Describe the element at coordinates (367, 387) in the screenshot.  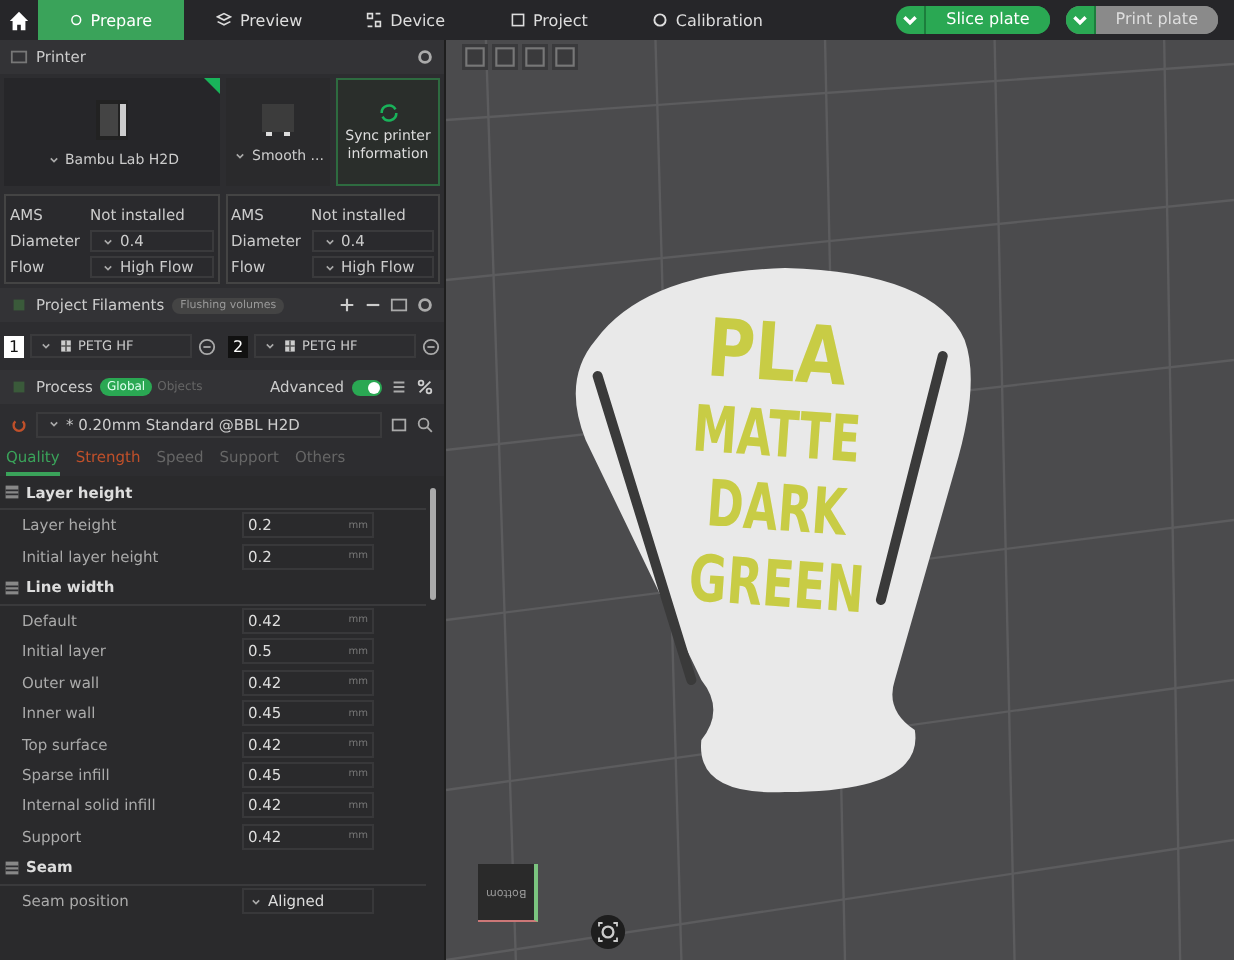
I see `advanced-switch` at that location.